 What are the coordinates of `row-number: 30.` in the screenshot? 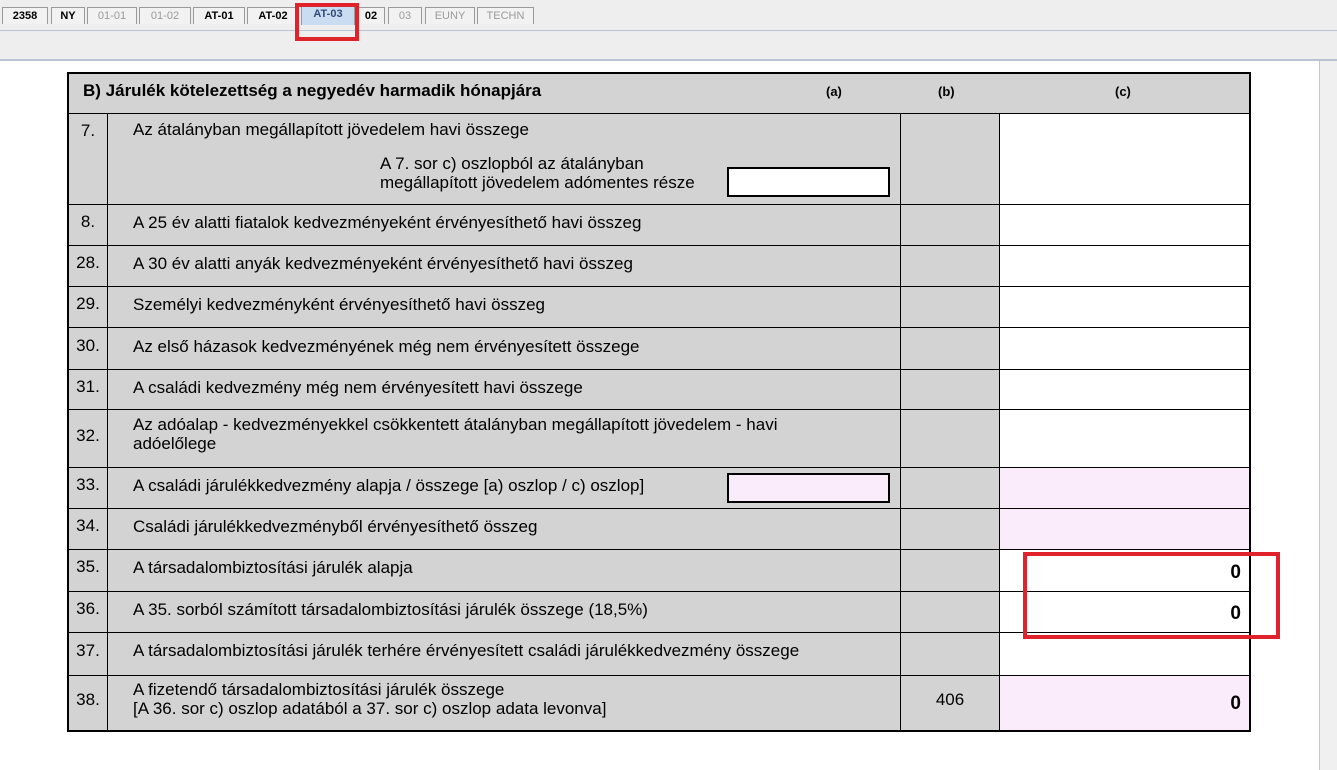 It's located at (88, 348).